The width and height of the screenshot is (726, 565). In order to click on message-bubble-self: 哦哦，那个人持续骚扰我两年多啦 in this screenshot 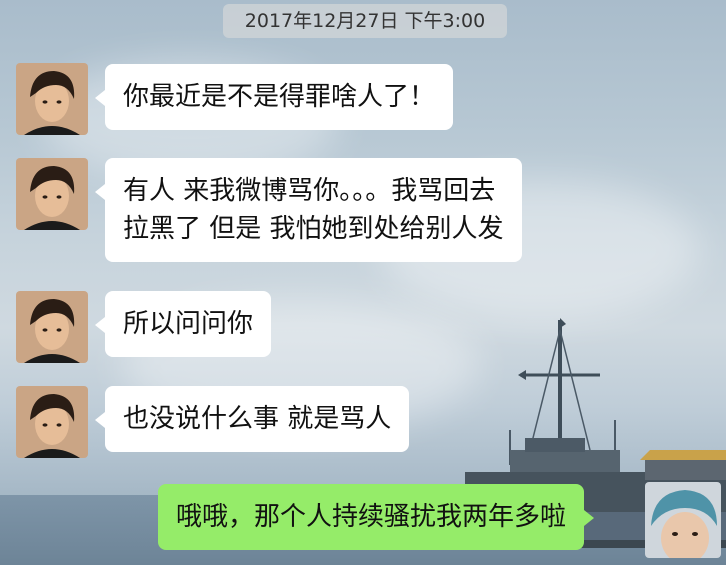, I will do `click(376, 517)`.